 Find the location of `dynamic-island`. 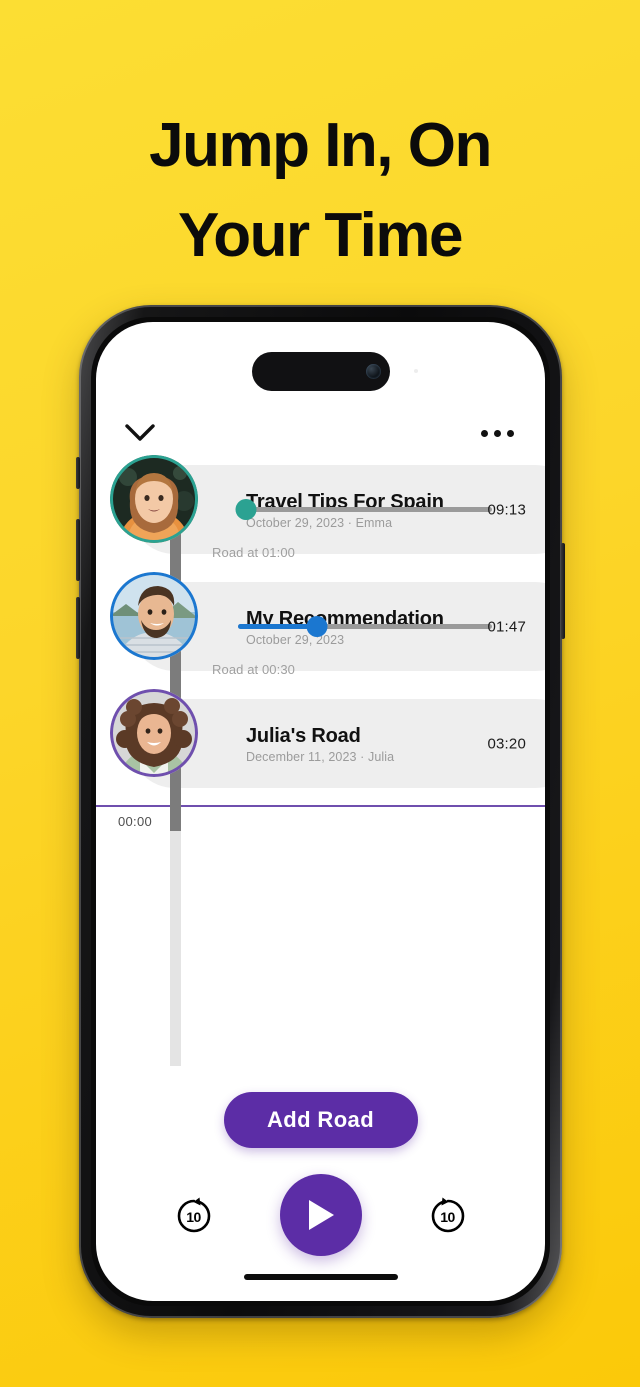

dynamic-island is located at coordinates (320, 371).